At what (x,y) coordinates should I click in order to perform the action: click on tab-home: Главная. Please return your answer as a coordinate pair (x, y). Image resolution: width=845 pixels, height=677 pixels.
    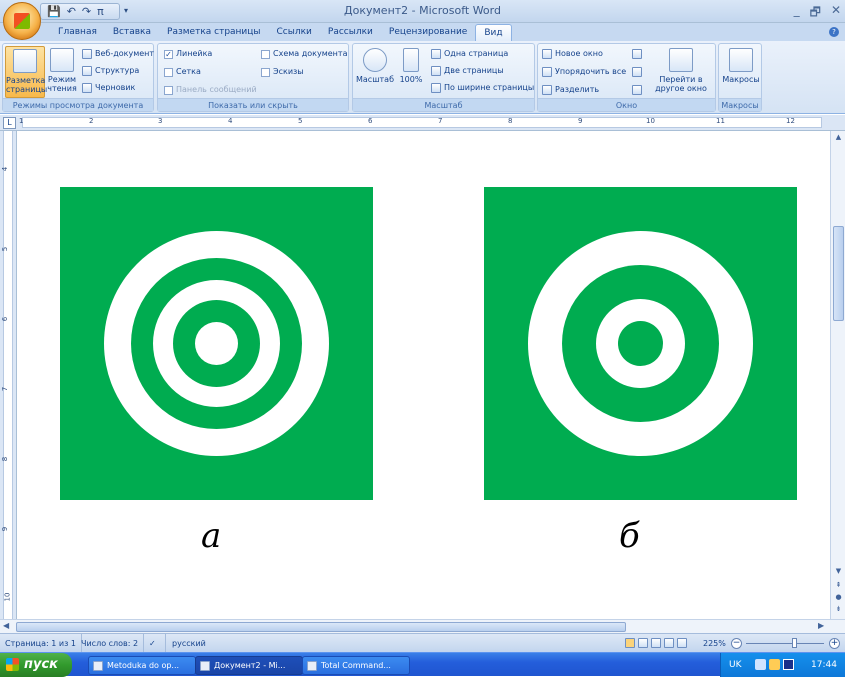
    Looking at the image, I should click on (77, 32).